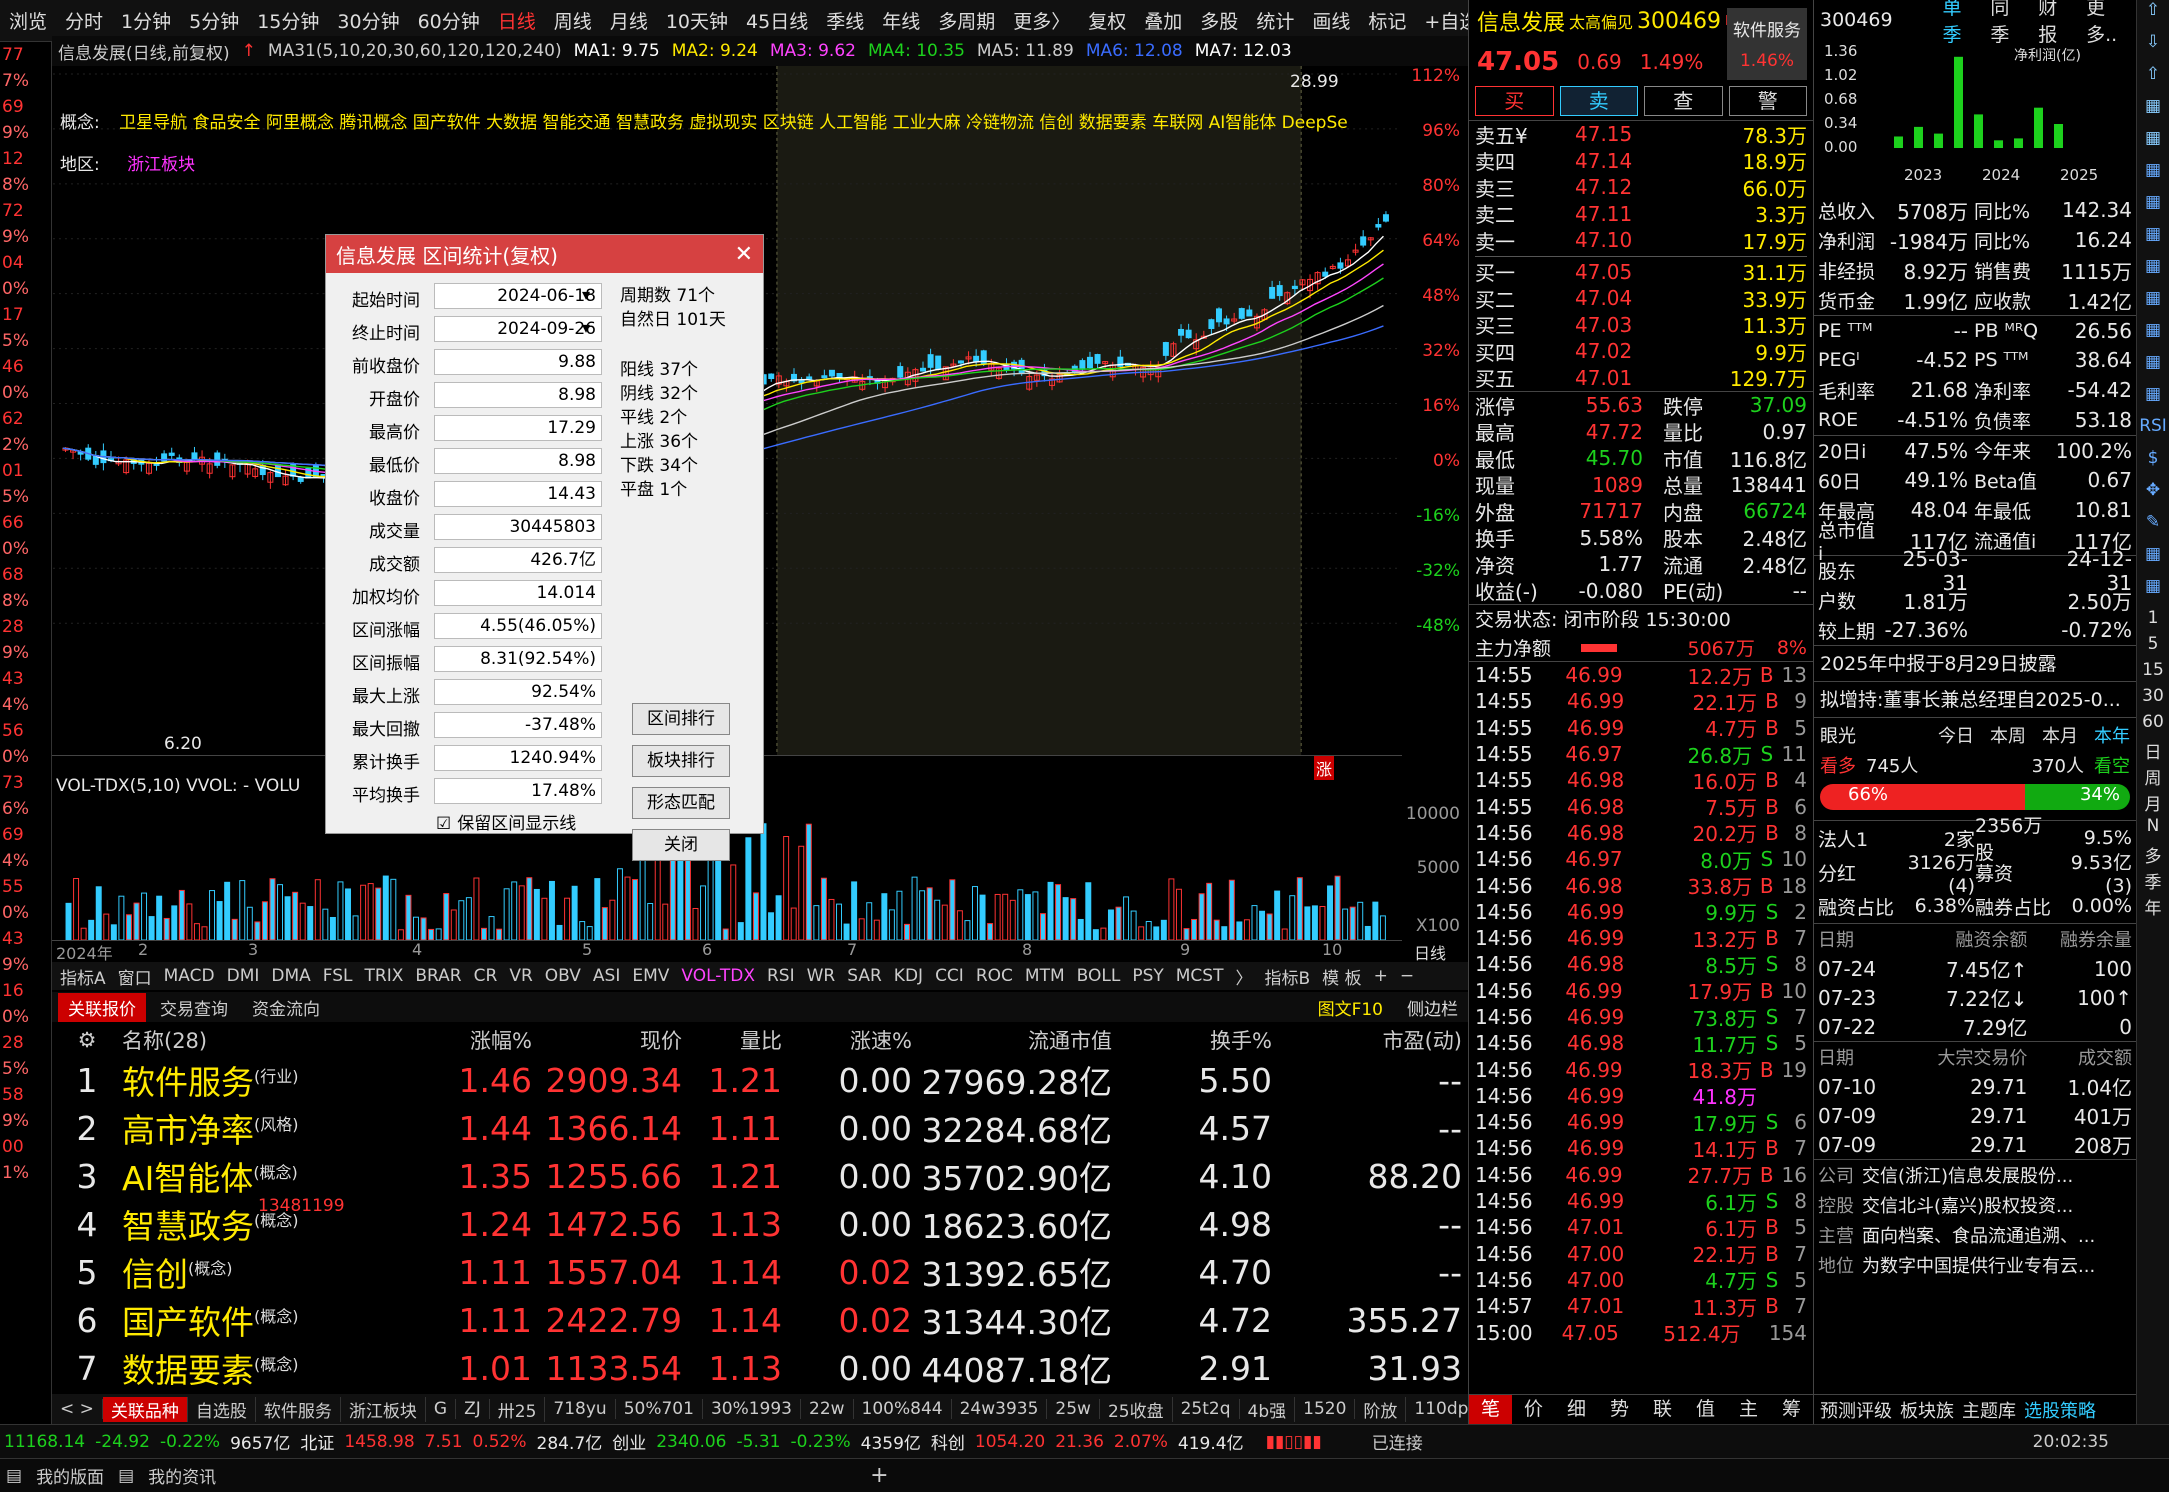 This screenshot has height=1492, width=2169. I want to click on indicator-tab: CR, so click(486, 976).